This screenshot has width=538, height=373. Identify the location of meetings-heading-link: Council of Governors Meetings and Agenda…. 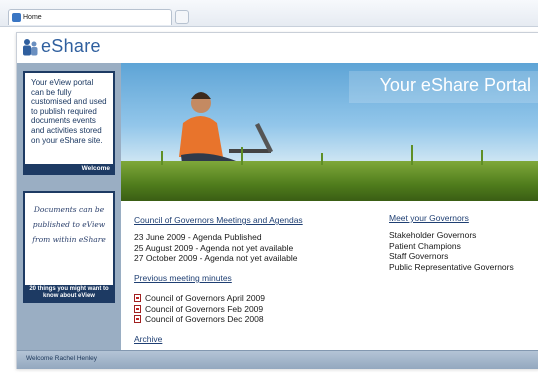
(218, 220).